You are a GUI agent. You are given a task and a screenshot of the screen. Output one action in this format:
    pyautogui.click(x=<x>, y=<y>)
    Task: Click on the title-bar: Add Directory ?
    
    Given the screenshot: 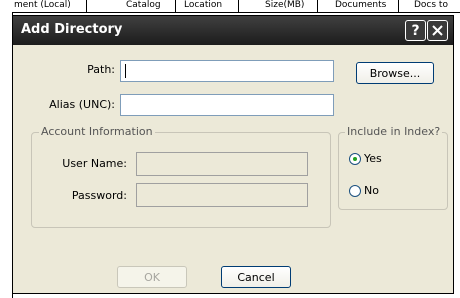 What is the action you would take?
    pyautogui.click(x=233, y=30)
    